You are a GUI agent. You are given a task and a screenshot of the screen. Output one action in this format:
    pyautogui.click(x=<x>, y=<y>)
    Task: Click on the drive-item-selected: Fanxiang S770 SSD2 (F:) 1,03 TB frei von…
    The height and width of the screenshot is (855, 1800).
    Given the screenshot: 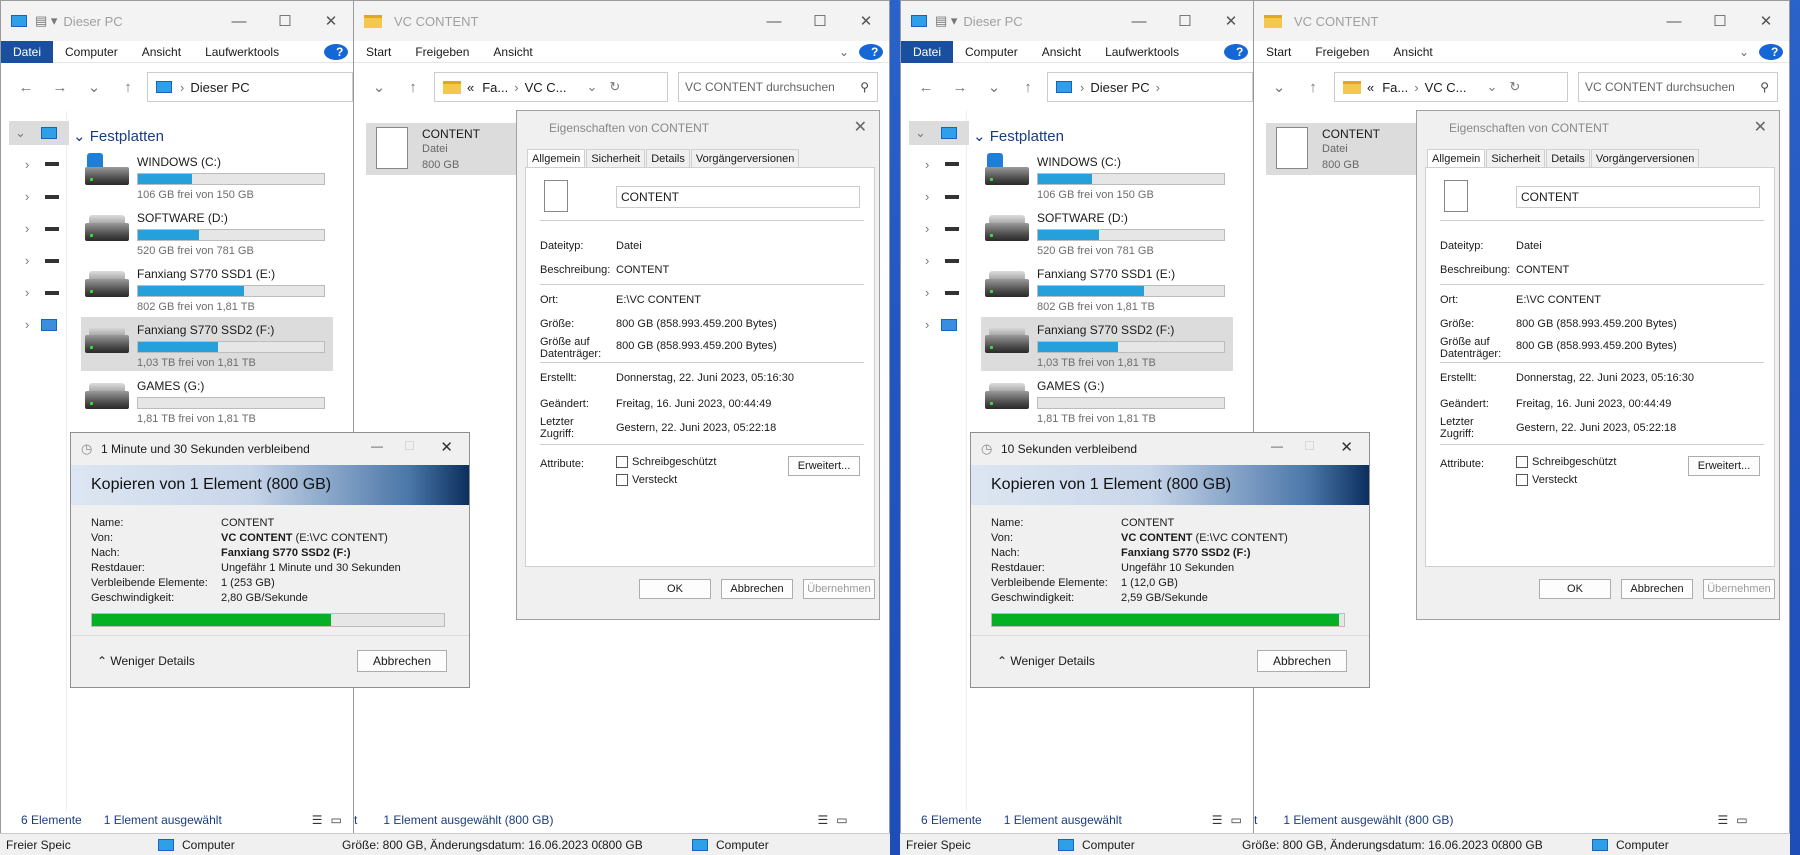 What is the action you would take?
    pyautogui.click(x=1107, y=344)
    